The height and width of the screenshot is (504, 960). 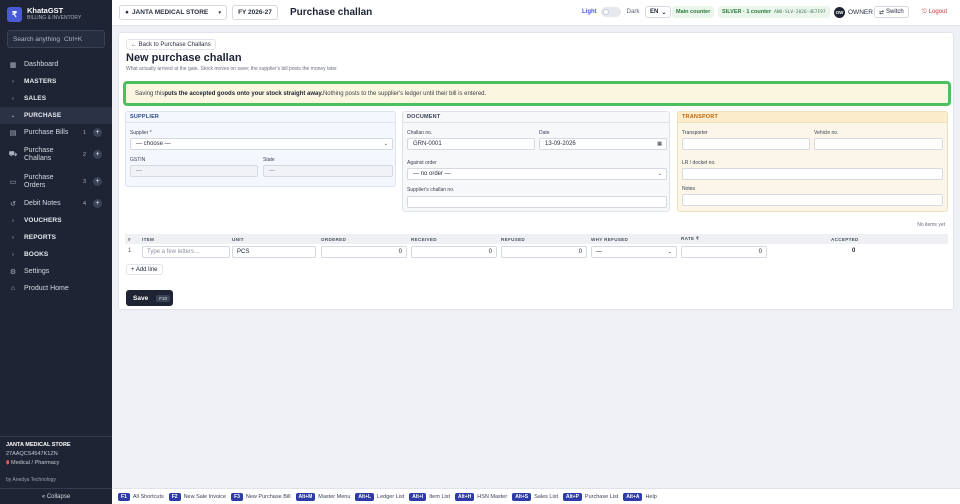 I want to click on theme-toggle, so click(x=610, y=12).